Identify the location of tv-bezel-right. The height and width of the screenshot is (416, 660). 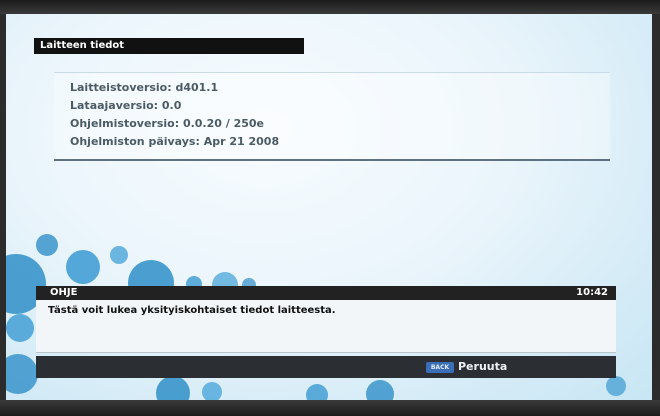
(656, 207).